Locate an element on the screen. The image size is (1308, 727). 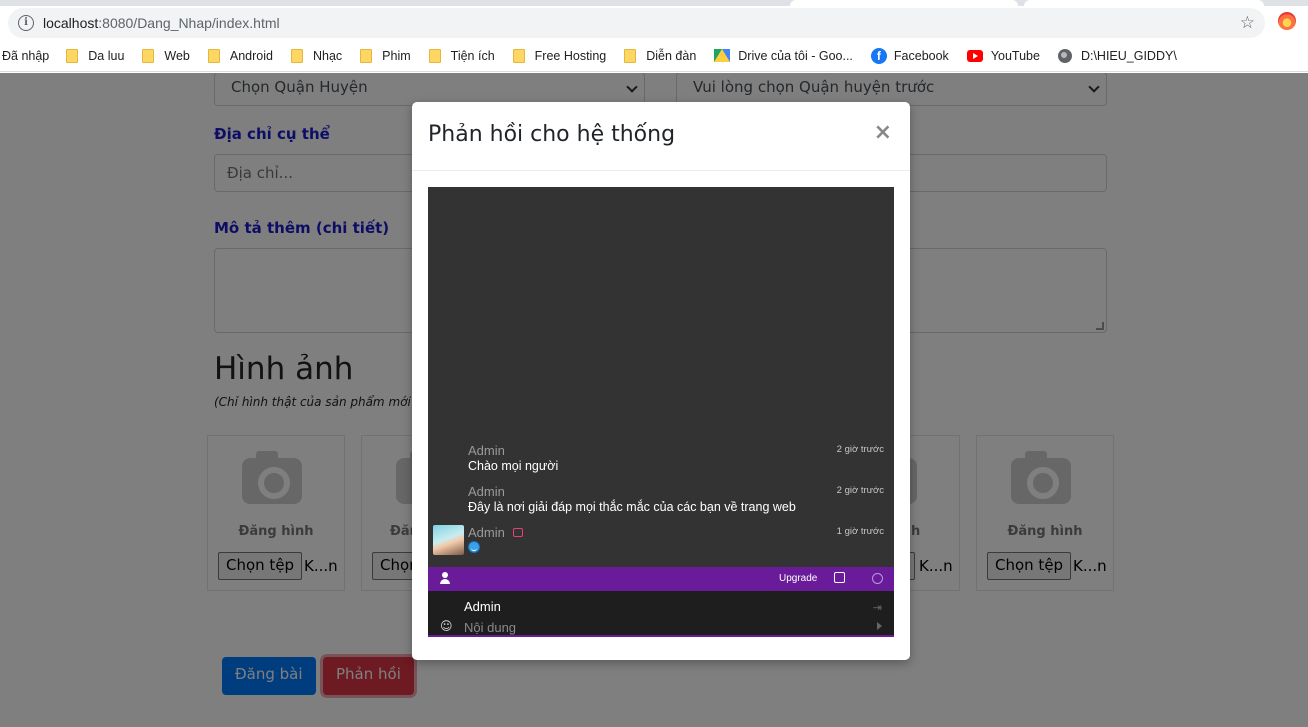
youtube-icon is located at coordinates (974, 55).